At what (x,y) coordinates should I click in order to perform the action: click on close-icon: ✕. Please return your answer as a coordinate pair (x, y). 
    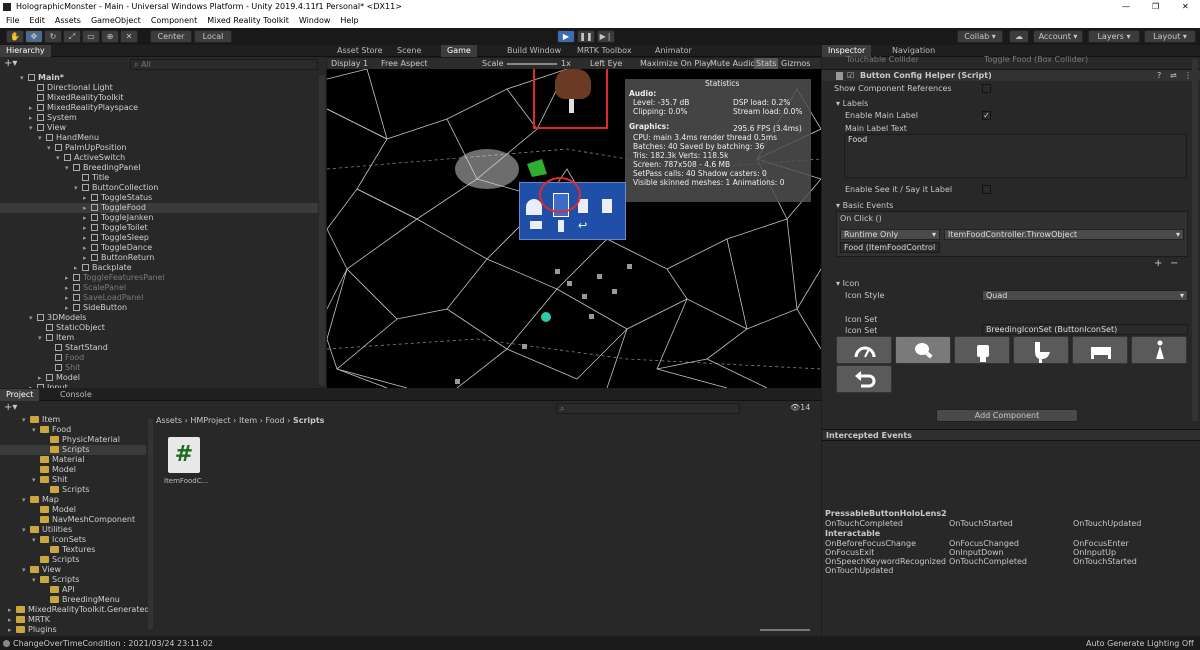
    Looking at the image, I should click on (1185, 7).